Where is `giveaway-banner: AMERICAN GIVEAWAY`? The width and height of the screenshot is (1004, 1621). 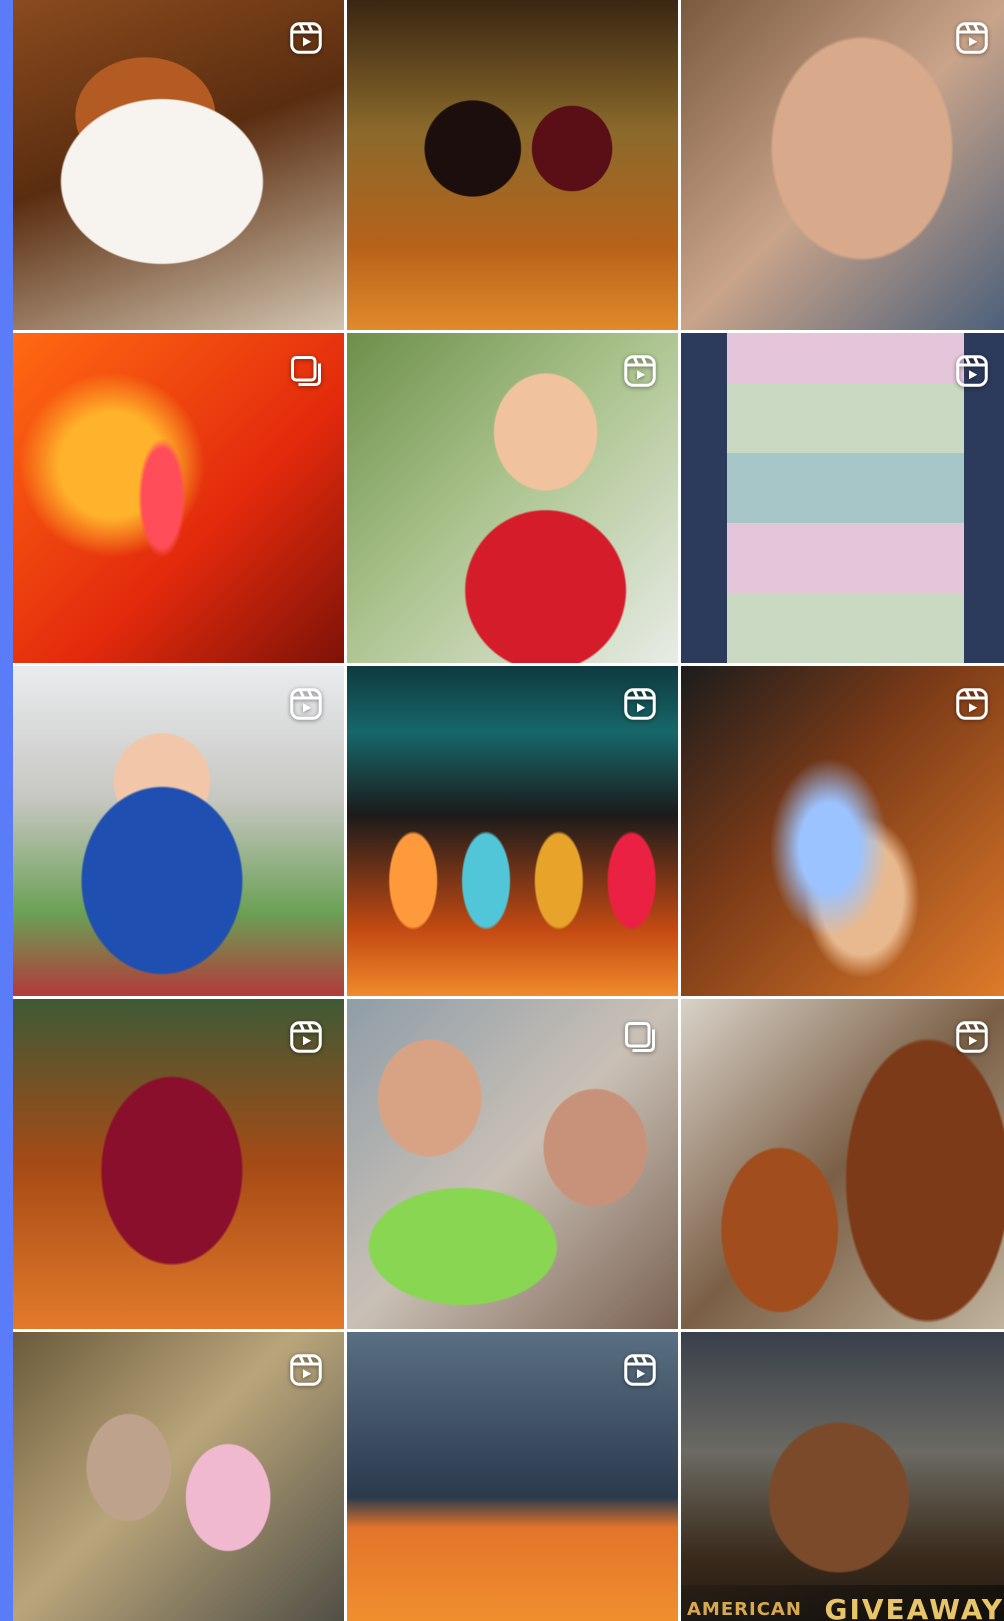
giveaway-banner: AMERICAN GIVEAWAY is located at coordinates (842, 1603).